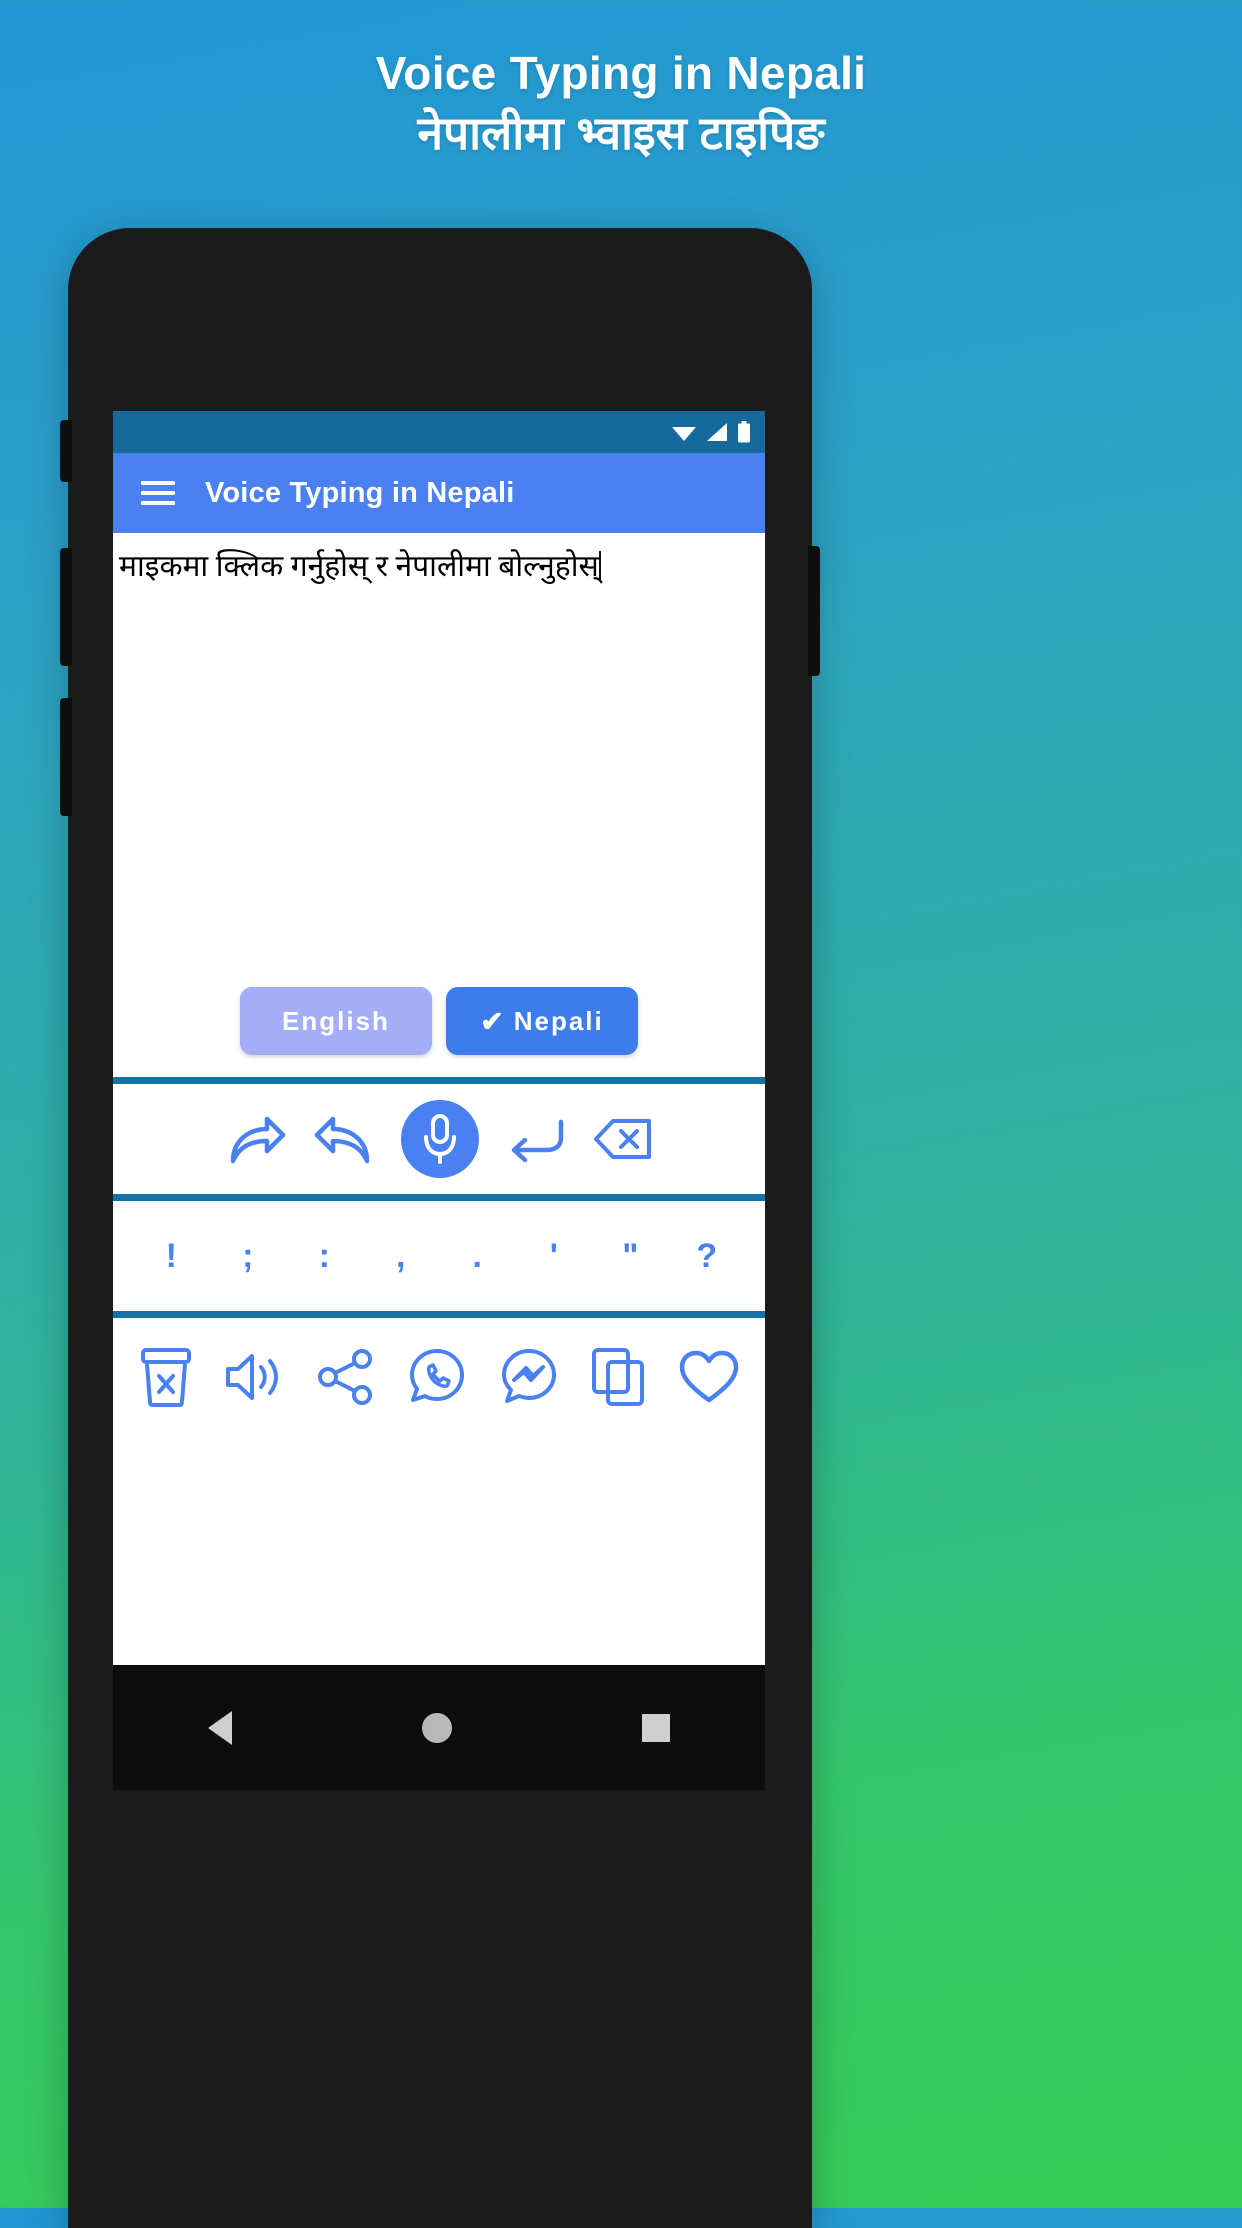 Image resolution: width=1242 pixels, height=2228 pixels. I want to click on language-label-nepali: Nepali, so click(558, 1020).